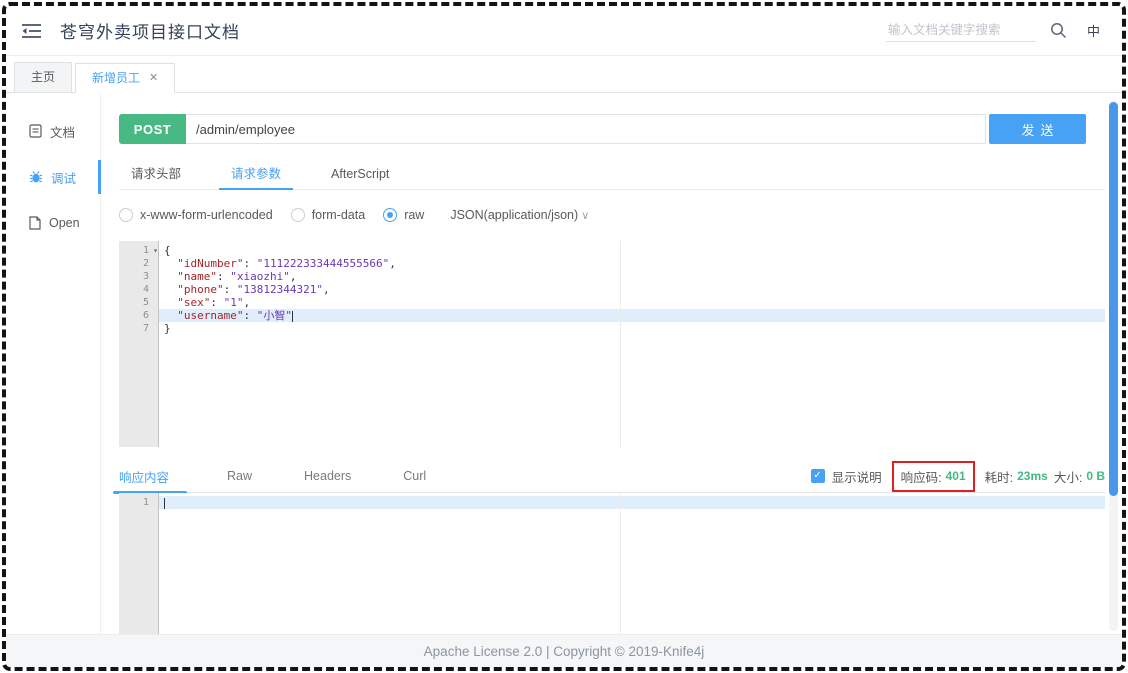 This screenshot has height=673, width=1128. I want to click on language-toggle: 中, so click(1093, 30).